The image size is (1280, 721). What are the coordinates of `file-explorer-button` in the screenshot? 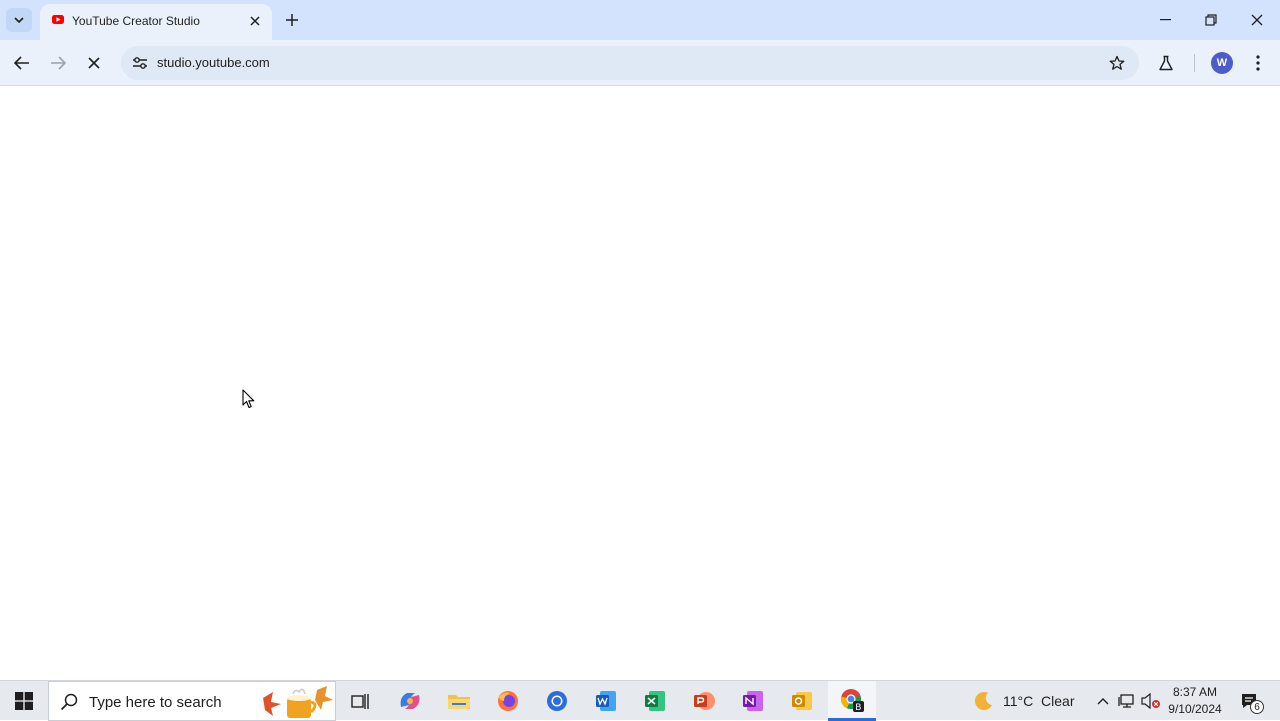 It's located at (459, 701).